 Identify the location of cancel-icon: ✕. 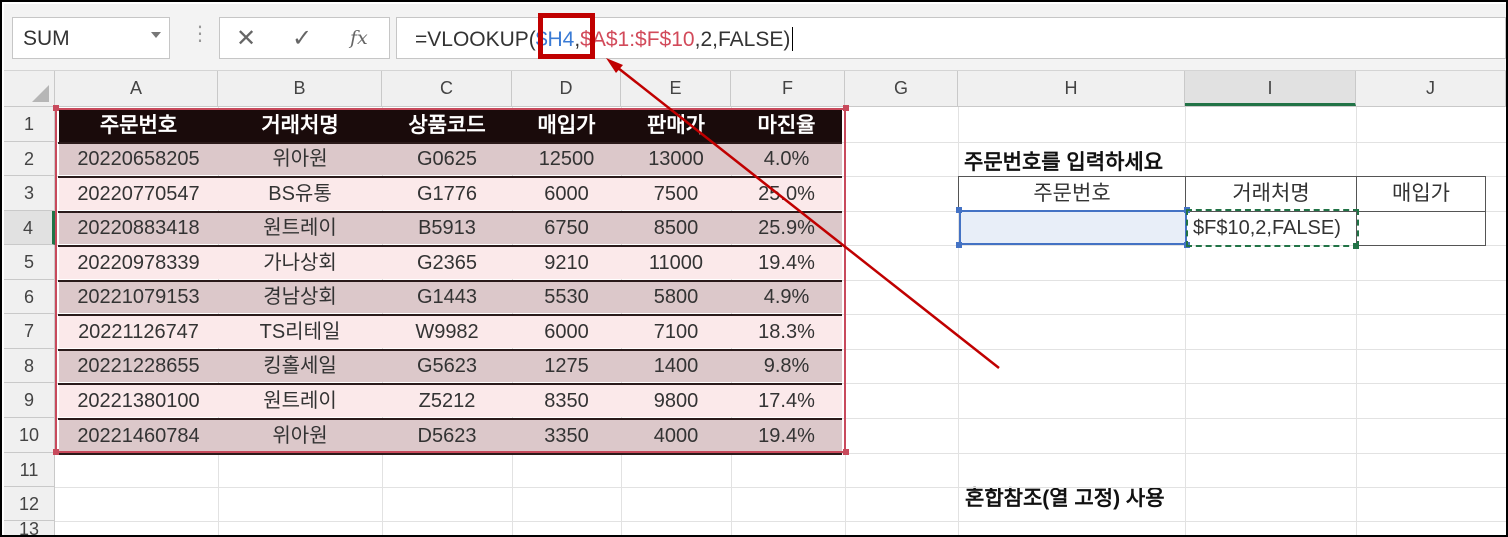
(246, 38).